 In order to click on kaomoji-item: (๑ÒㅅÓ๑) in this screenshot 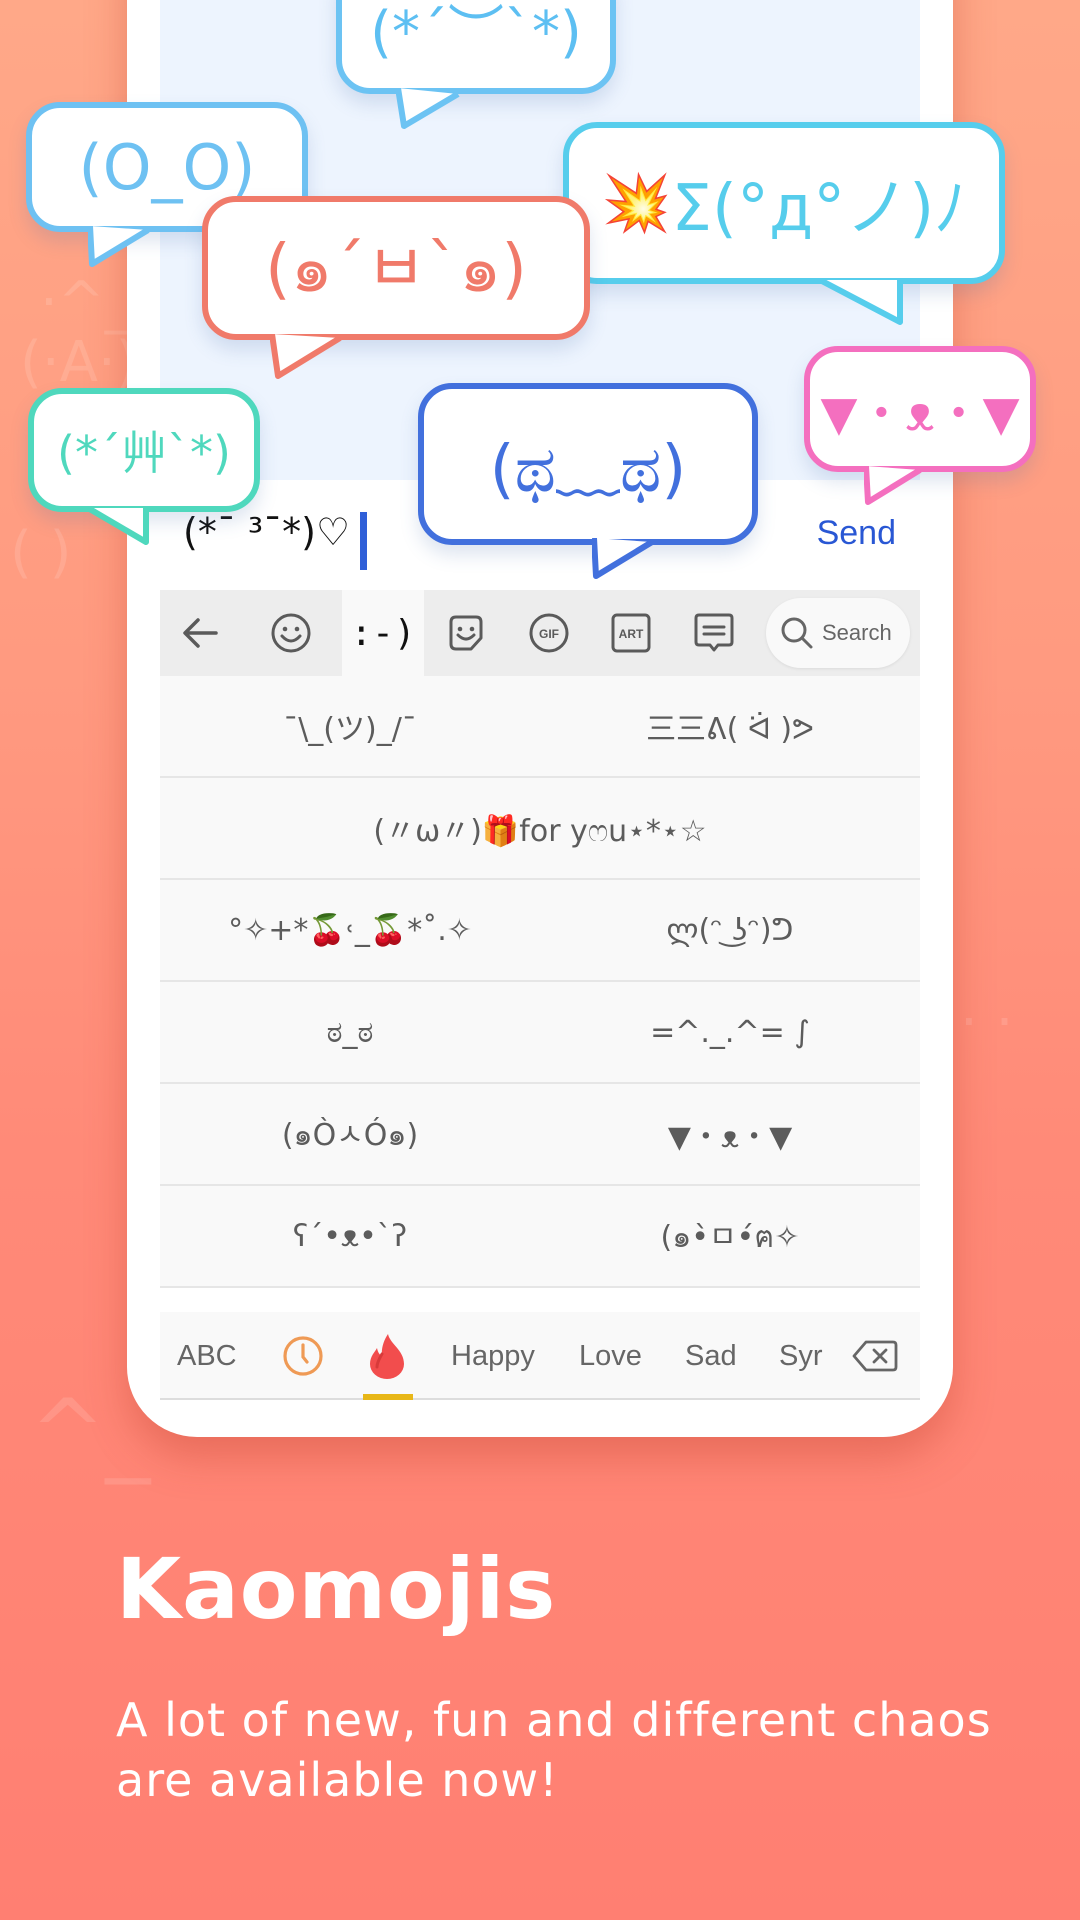, I will do `click(350, 1134)`.